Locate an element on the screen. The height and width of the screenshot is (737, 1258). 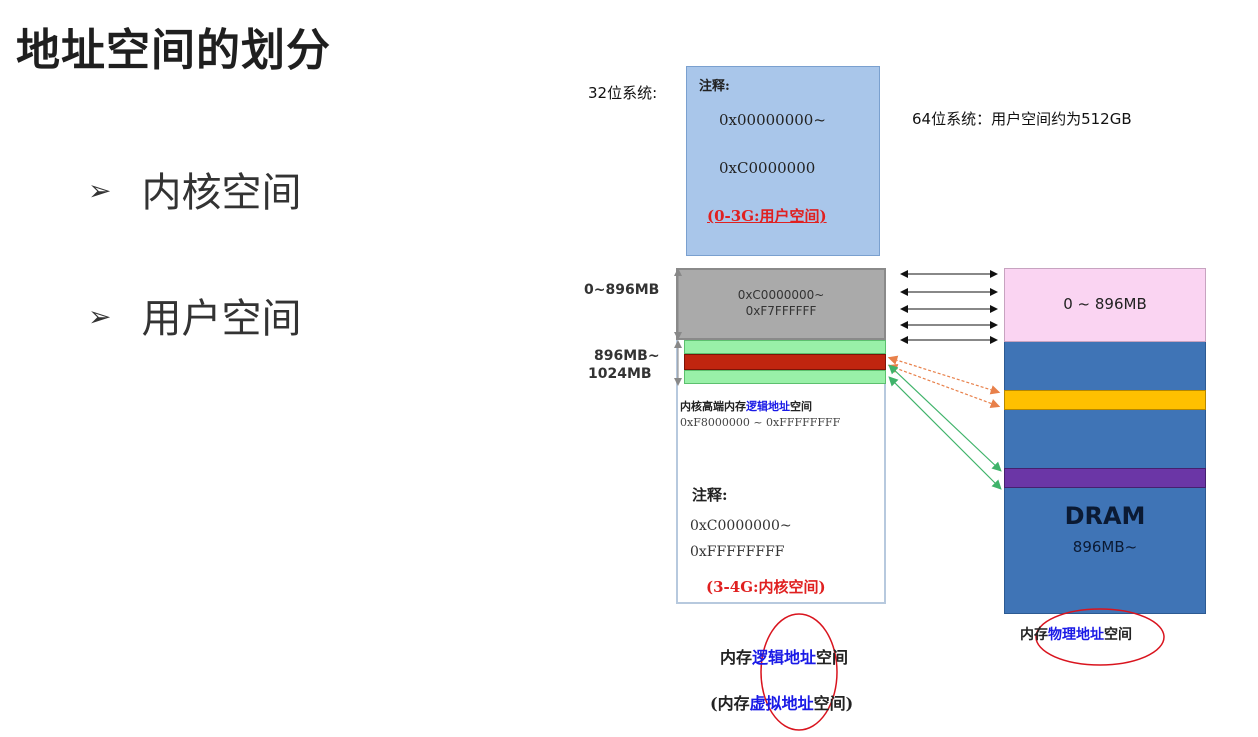
caption-pre: (内存 is located at coordinates (730, 703).